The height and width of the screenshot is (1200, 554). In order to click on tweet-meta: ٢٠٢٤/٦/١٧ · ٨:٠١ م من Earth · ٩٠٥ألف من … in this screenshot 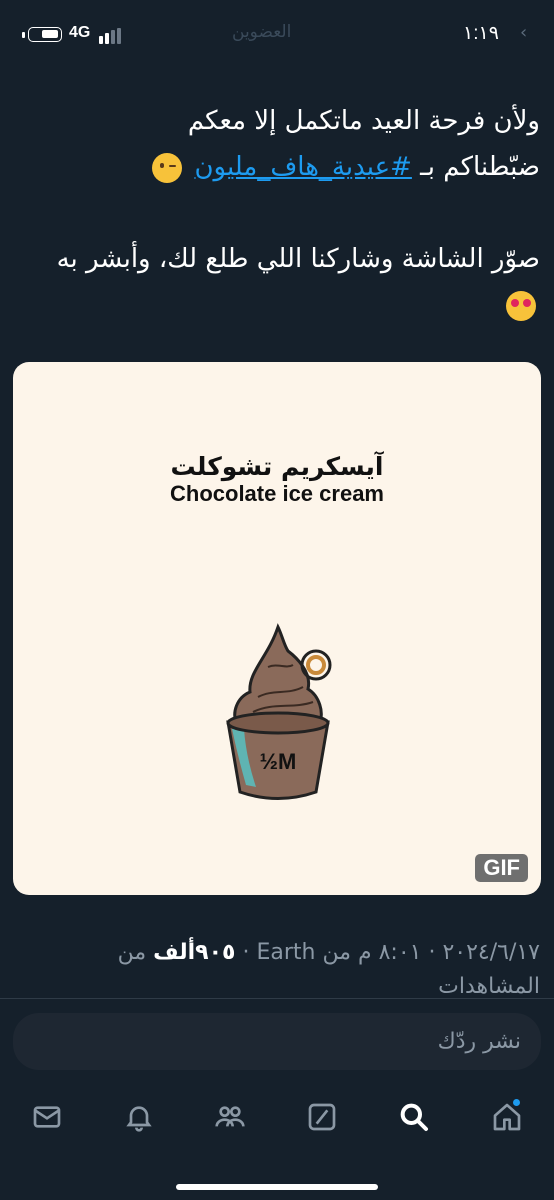, I will do `click(275, 970)`.